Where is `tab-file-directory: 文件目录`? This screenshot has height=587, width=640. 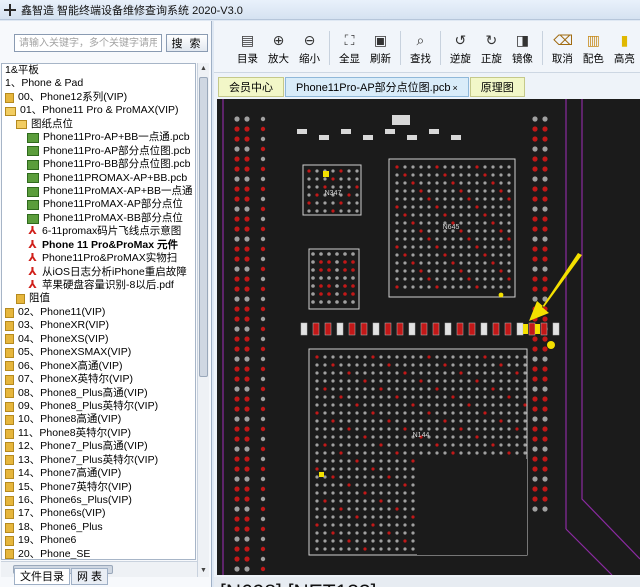 tab-file-directory: 文件目录 is located at coordinates (42, 576).